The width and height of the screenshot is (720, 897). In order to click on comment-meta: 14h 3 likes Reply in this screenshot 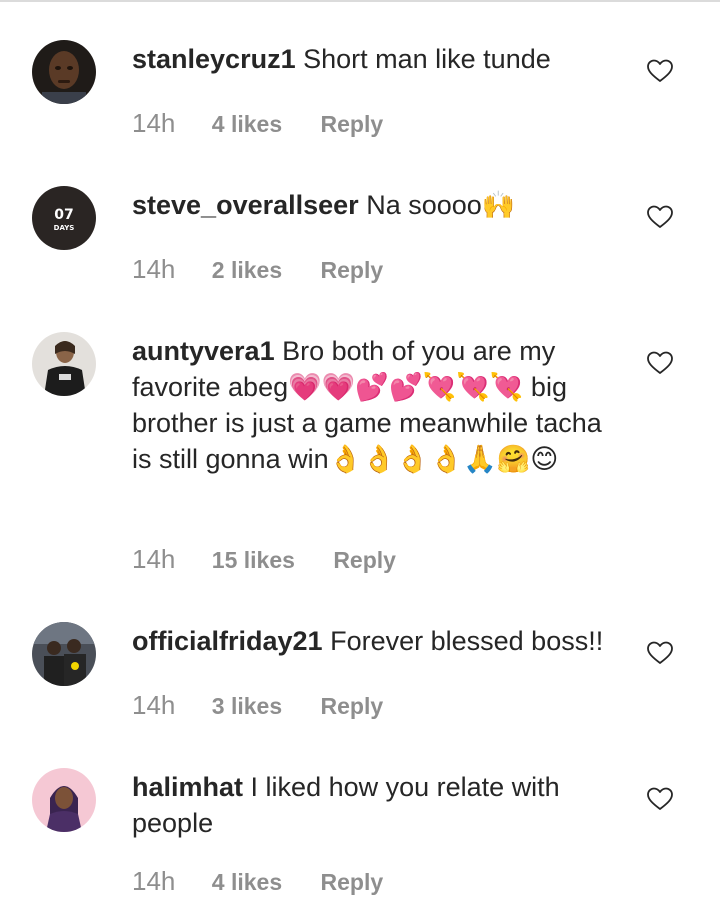, I will do `click(257, 705)`.